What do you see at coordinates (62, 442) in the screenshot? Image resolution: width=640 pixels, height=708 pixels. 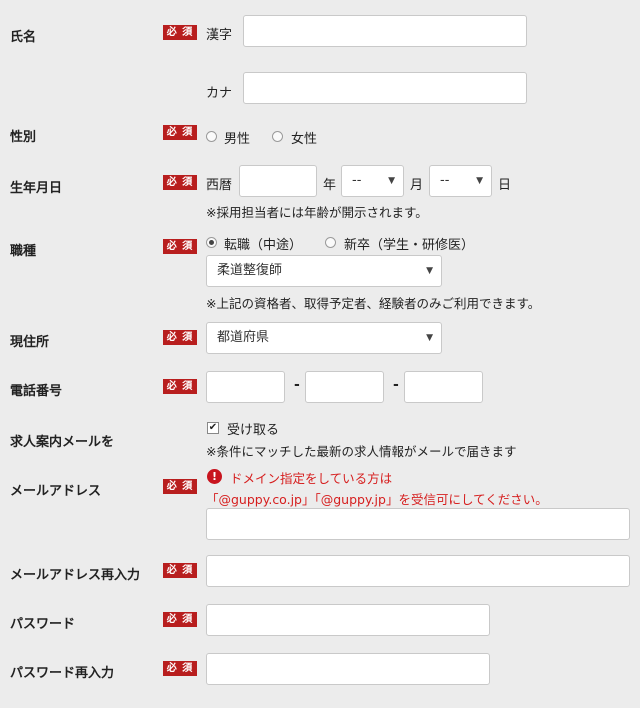 I see `job-mail-label: 求人案内メールを` at bounding box center [62, 442].